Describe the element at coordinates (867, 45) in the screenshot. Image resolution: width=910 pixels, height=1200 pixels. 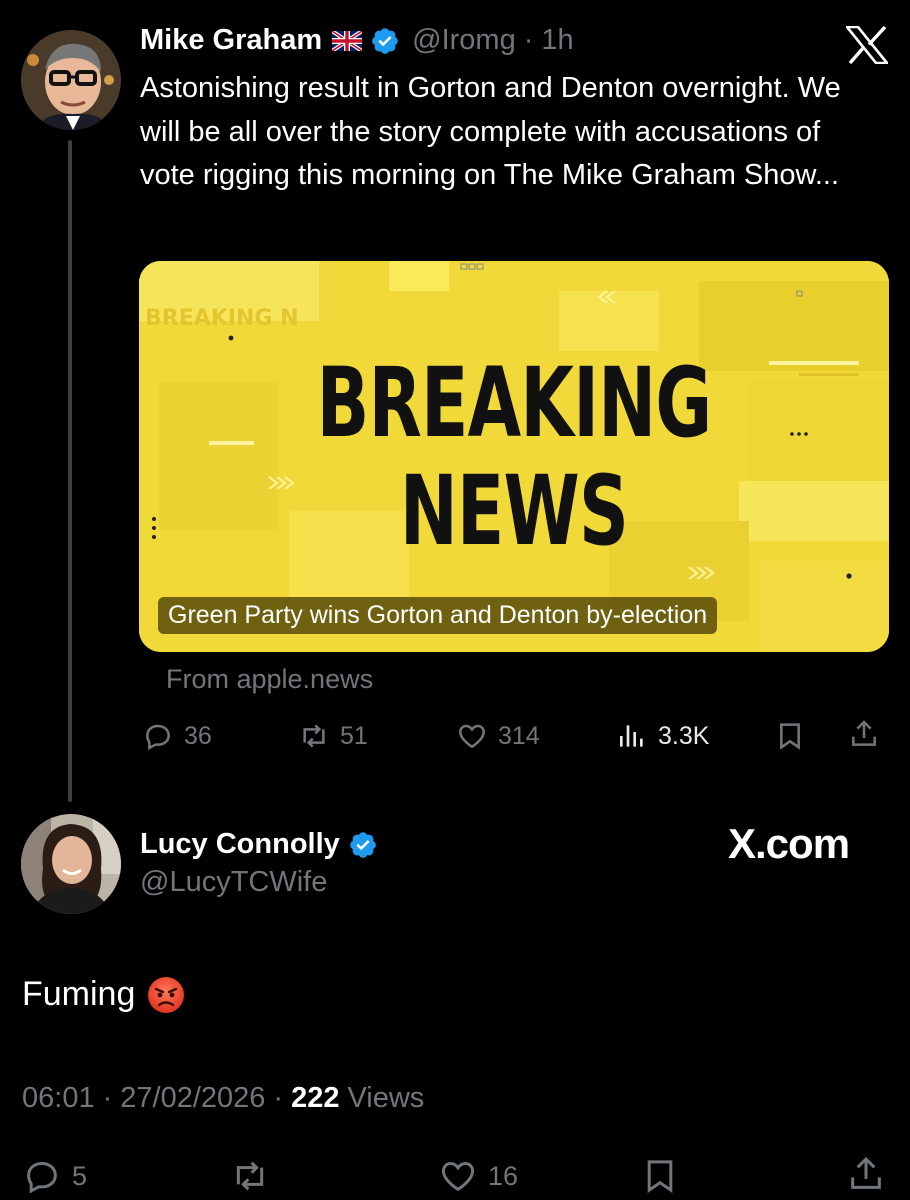
I see `x-logo-icon` at that location.